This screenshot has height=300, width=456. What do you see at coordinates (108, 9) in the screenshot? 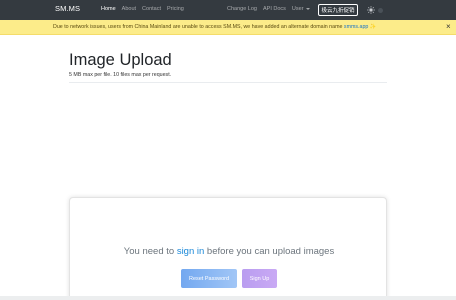
I see `nav-home: Home` at bounding box center [108, 9].